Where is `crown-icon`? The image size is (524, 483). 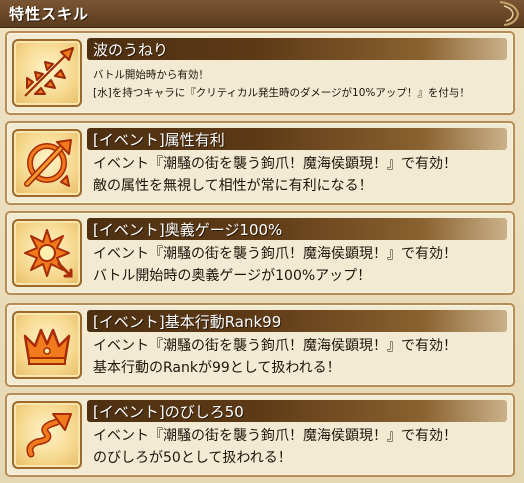
crown-icon is located at coordinates (47, 346).